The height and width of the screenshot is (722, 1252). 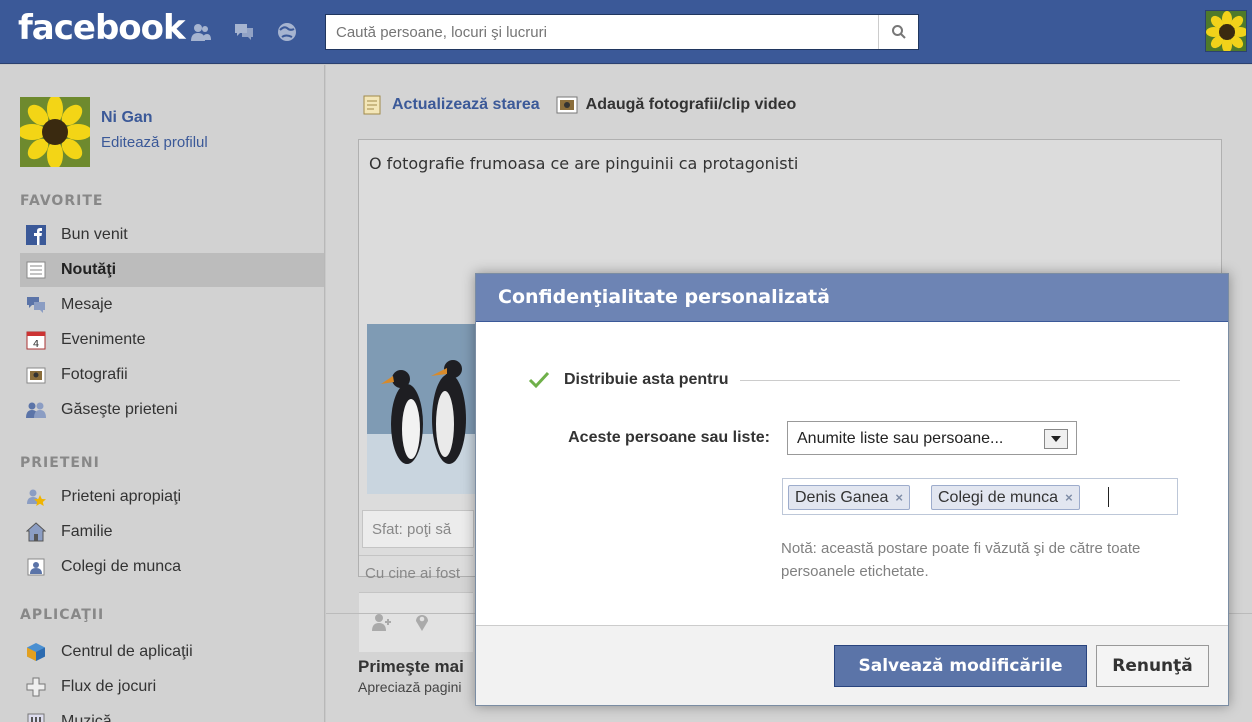 I want to click on sidebar-item-news-feed: Noutăţi, so click(x=172, y=270).